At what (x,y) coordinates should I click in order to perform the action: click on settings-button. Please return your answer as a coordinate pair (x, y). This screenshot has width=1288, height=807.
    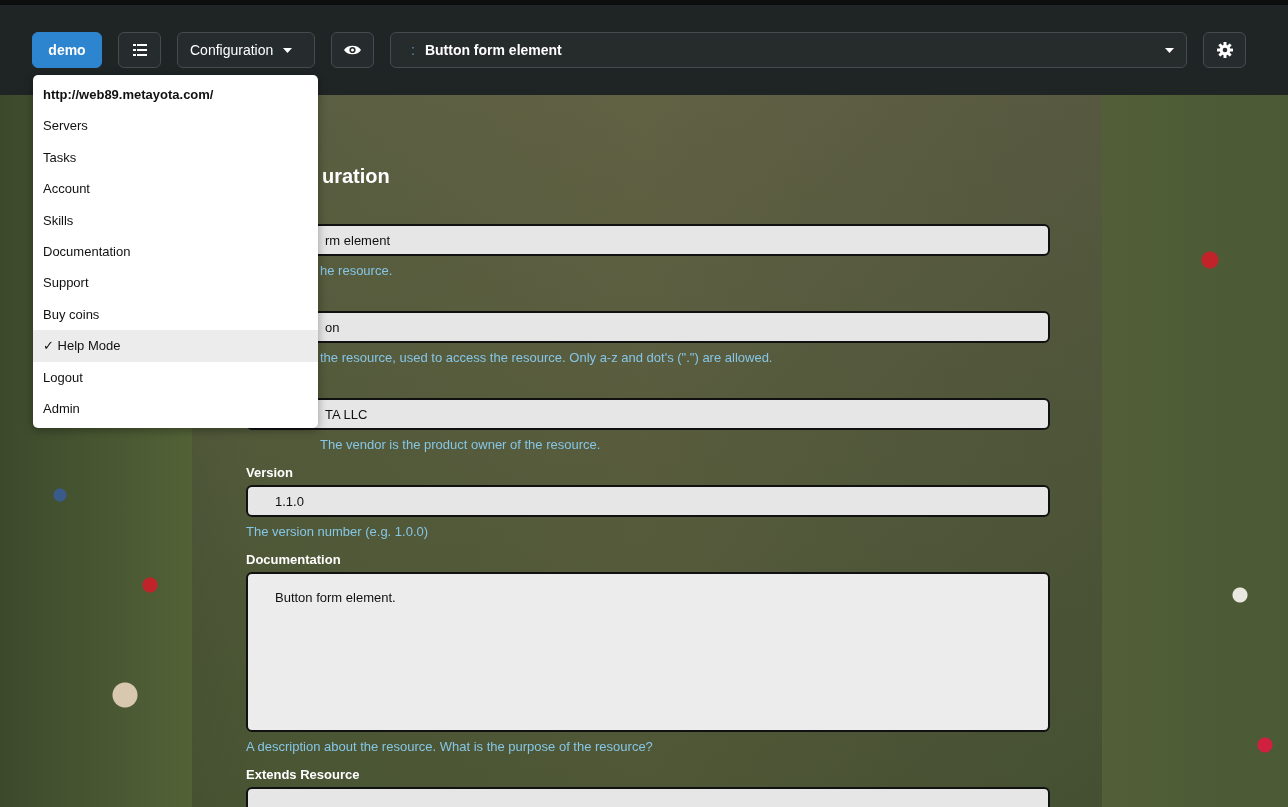
    Looking at the image, I should click on (1224, 50).